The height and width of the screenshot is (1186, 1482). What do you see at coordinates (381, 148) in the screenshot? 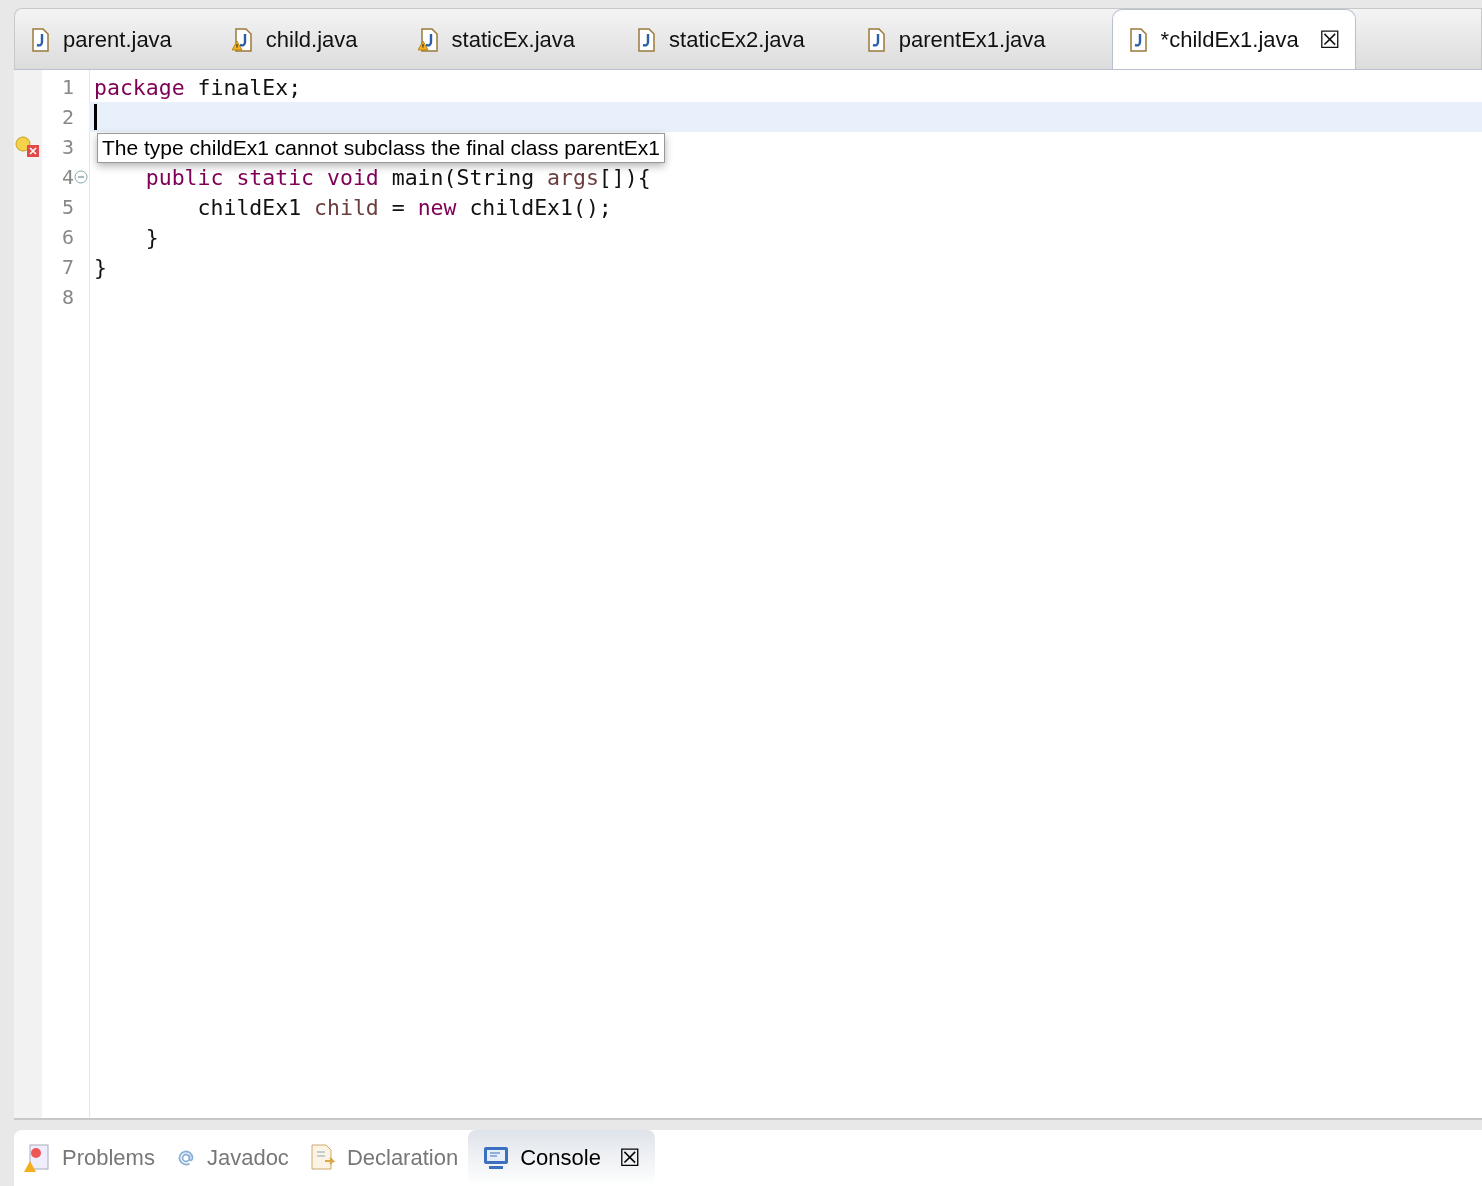
I see `error-tooltip: The type childEx1 cannot subclass the final class parentEx1` at bounding box center [381, 148].